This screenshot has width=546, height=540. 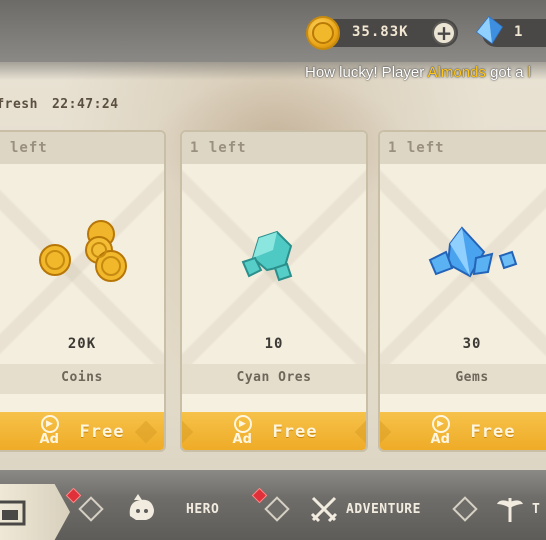 What do you see at coordinates (141, 507) in the screenshot?
I see `hero-icon` at bounding box center [141, 507].